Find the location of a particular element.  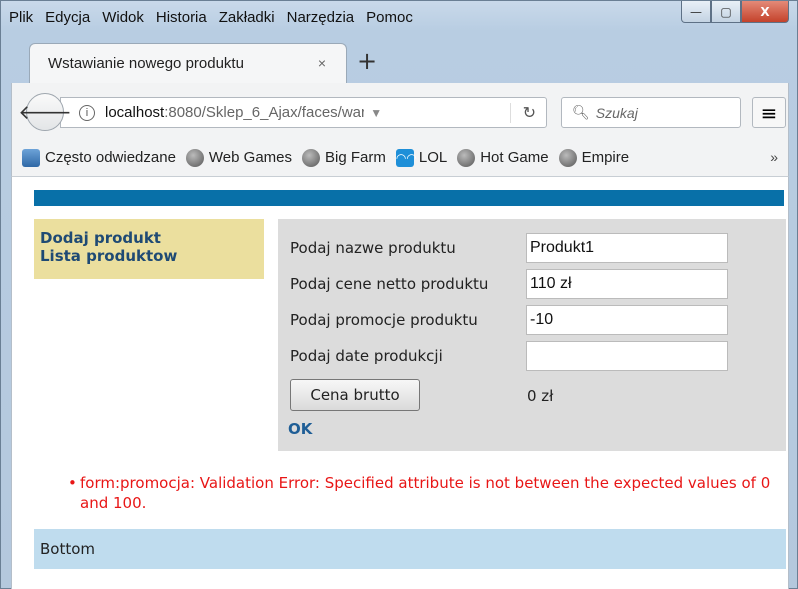

url-host: localhost is located at coordinates (135, 112).